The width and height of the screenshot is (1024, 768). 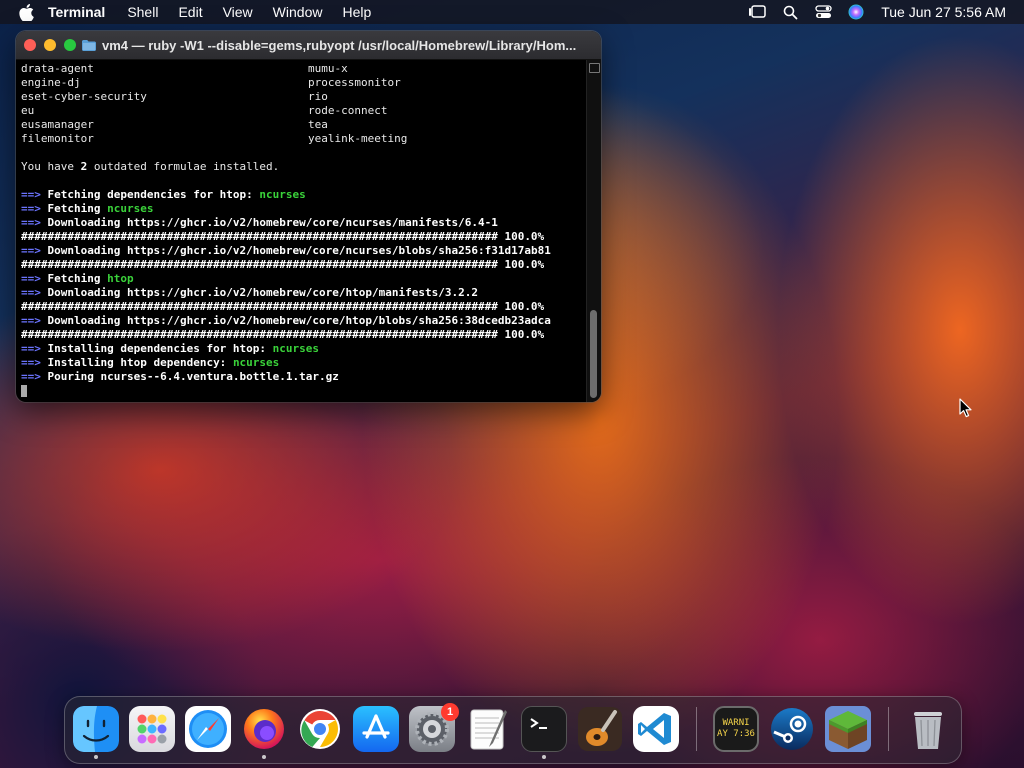 I want to click on dock-separator-trash, so click(x=888, y=729).